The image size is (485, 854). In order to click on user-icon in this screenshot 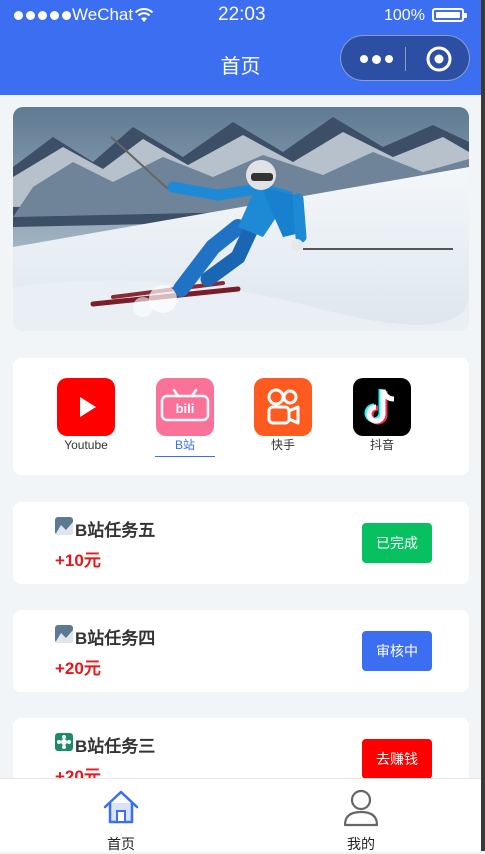, I will do `click(361, 808)`.